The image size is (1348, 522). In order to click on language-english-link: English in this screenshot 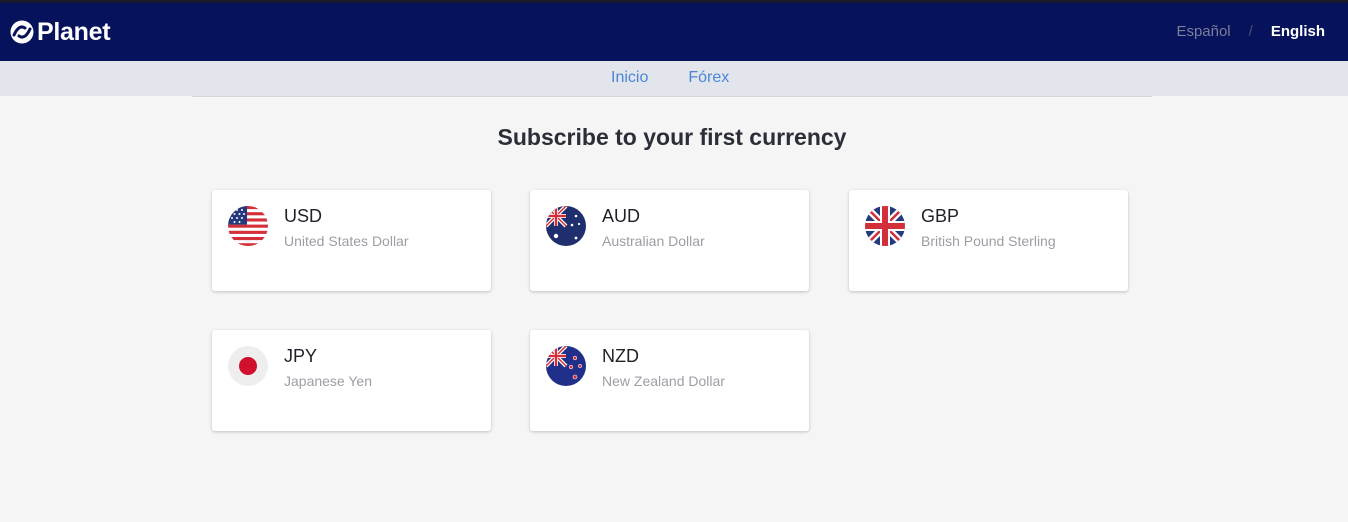, I will do `click(1298, 31)`.